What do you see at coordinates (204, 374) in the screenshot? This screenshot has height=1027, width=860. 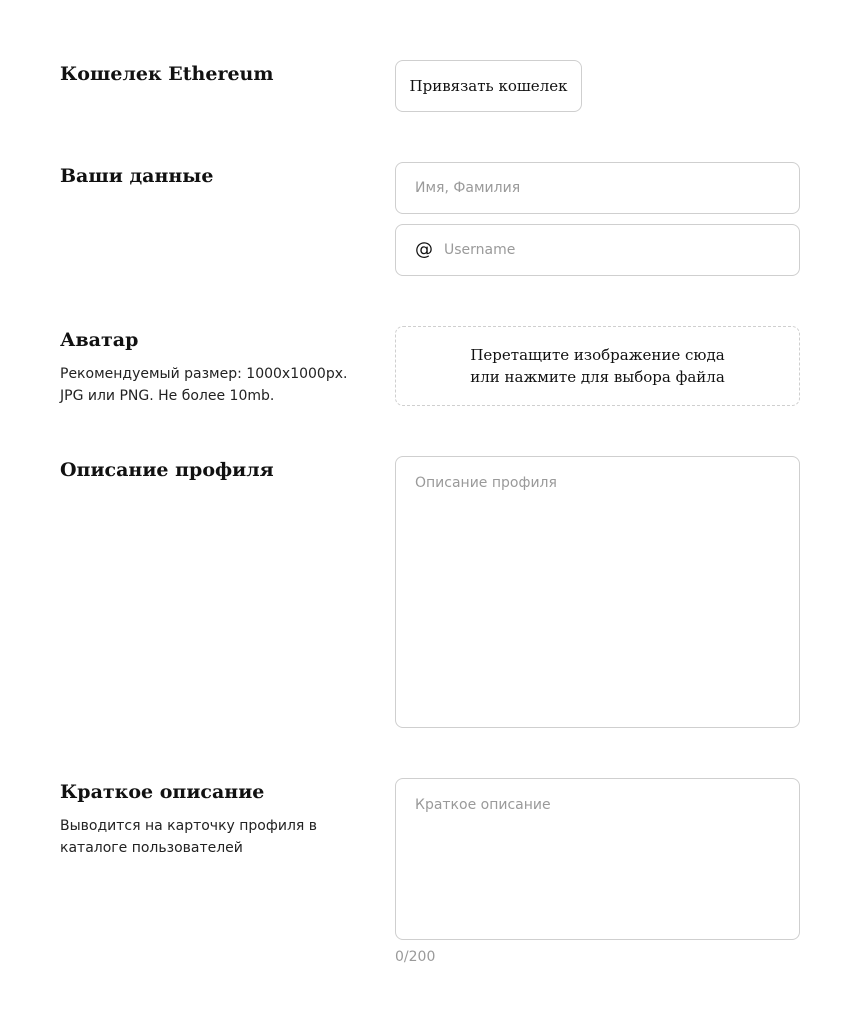 I see `avatar-hint-size: Рекомендуемый размер: 1000x1000px.` at bounding box center [204, 374].